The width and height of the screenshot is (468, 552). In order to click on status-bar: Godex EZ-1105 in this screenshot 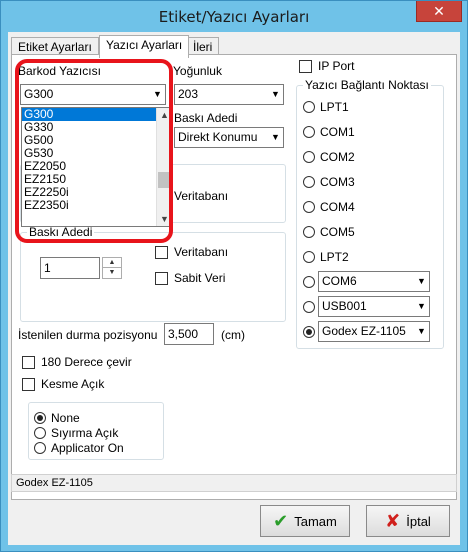, I will do `click(234, 483)`.